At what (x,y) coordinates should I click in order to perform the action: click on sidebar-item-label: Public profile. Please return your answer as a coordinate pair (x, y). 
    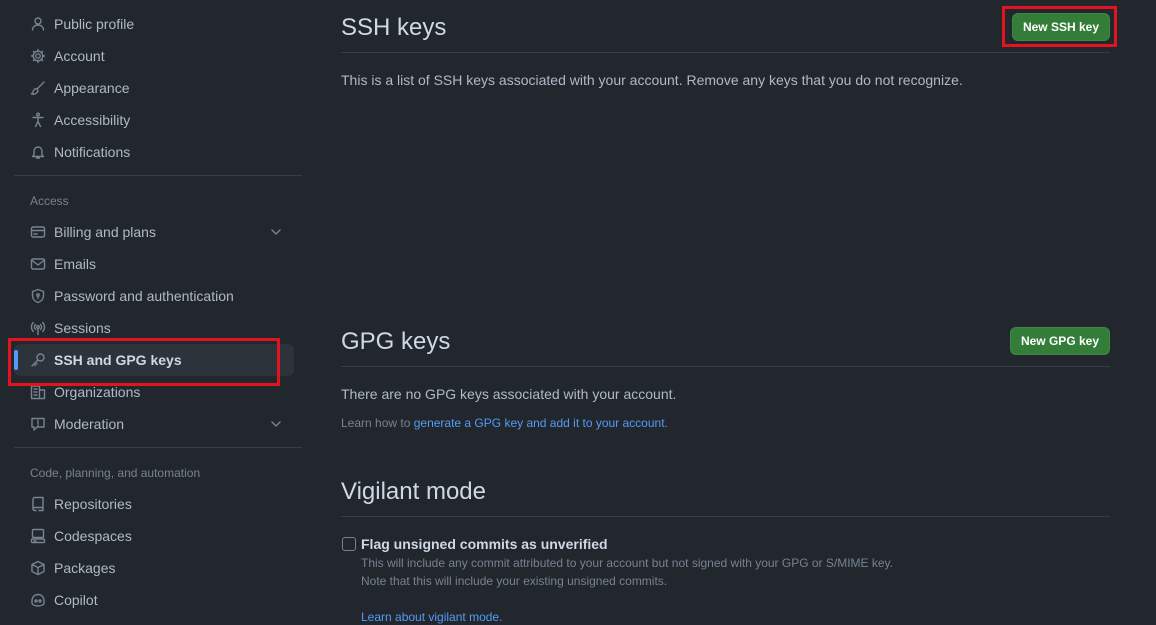
    Looking at the image, I should click on (94, 24).